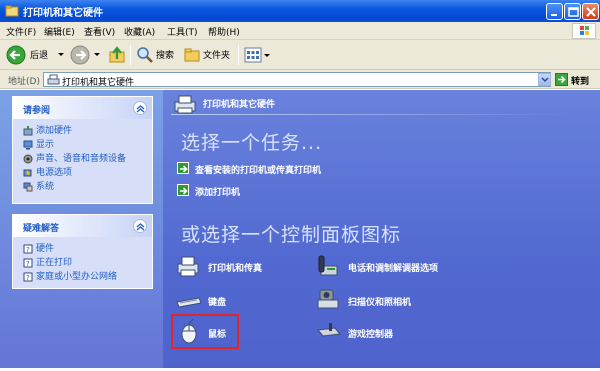 The image size is (600, 371). What do you see at coordinates (253, 55) in the screenshot?
I see `views-icon` at bounding box center [253, 55].